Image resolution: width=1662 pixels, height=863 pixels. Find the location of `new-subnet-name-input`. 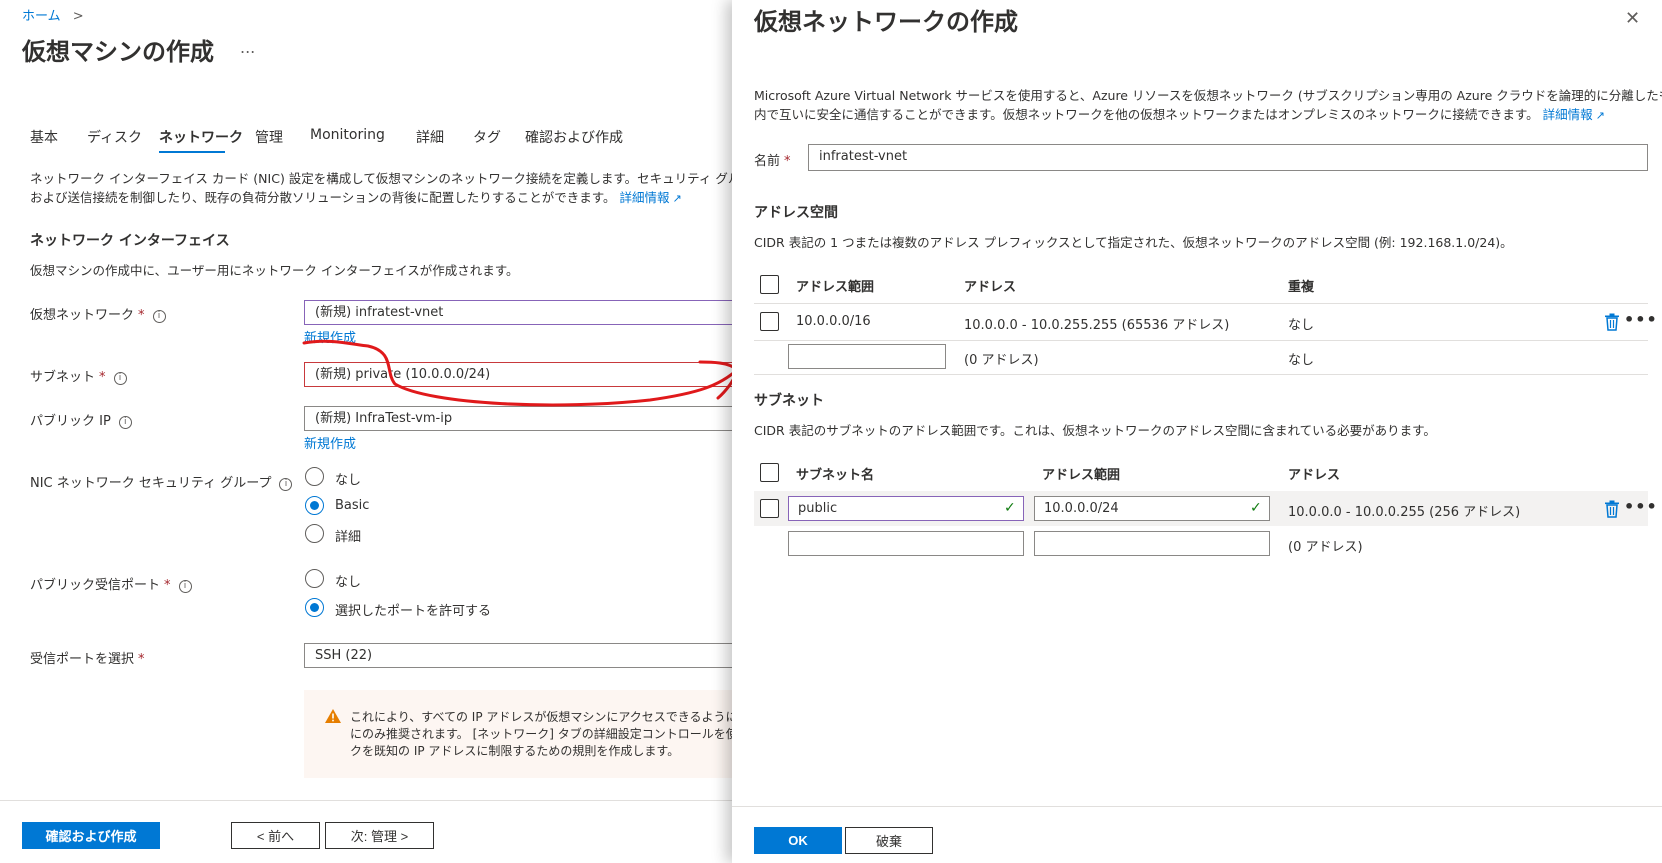

new-subnet-name-input is located at coordinates (906, 543).